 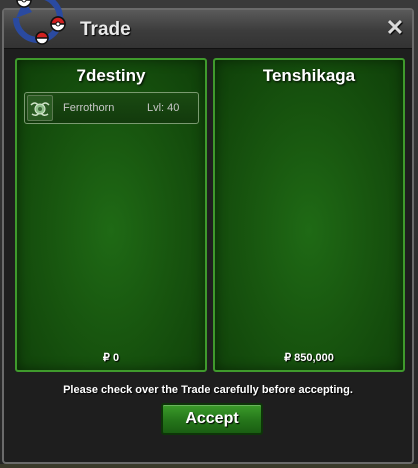 I want to click on window-title: Trade, so click(x=105, y=29).